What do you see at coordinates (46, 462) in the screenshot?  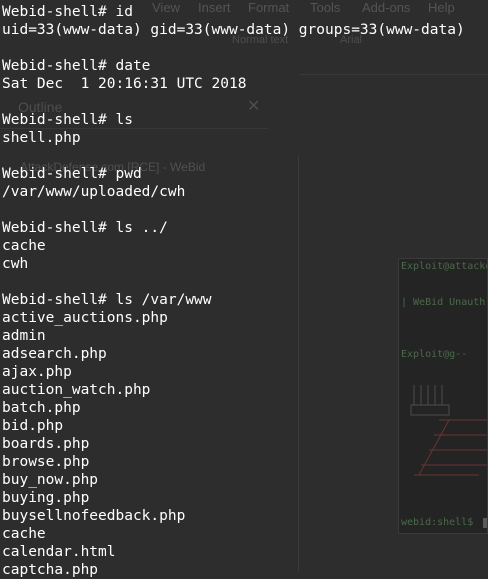 I see `output-line: browse.php` at bounding box center [46, 462].